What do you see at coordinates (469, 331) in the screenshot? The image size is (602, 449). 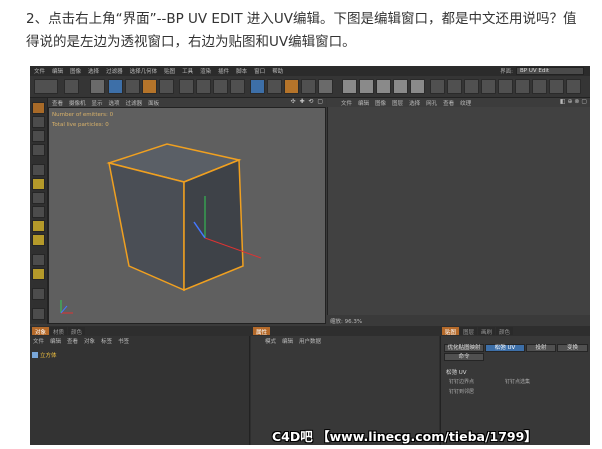 I see `tab-layers: 图层` at bounding box center [469, 331].